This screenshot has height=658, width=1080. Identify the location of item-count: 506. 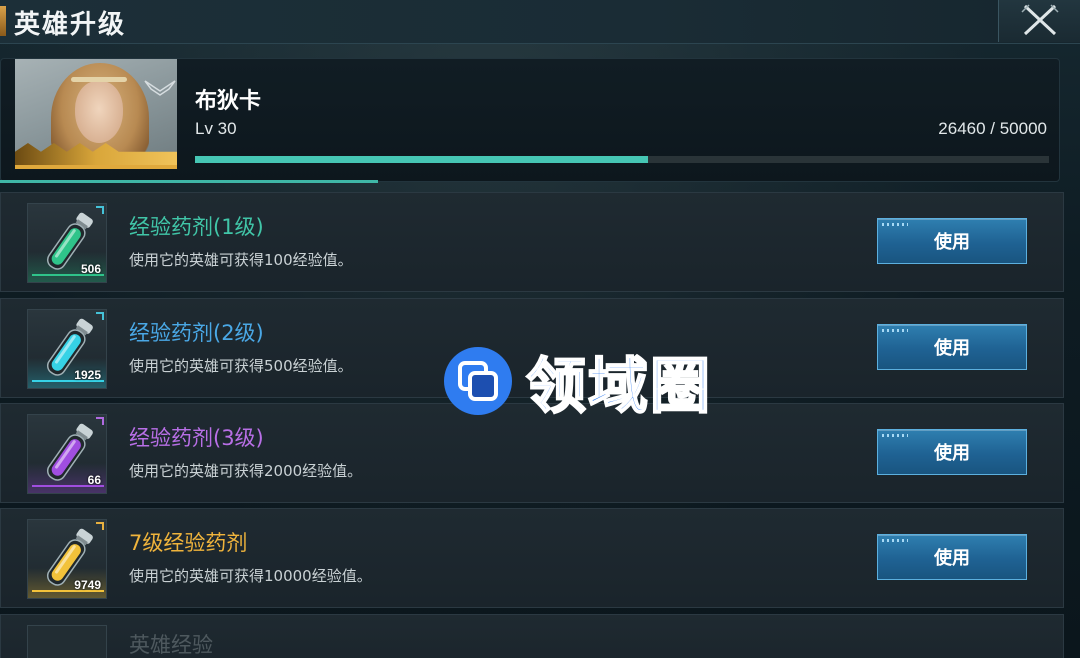
(90, 269).